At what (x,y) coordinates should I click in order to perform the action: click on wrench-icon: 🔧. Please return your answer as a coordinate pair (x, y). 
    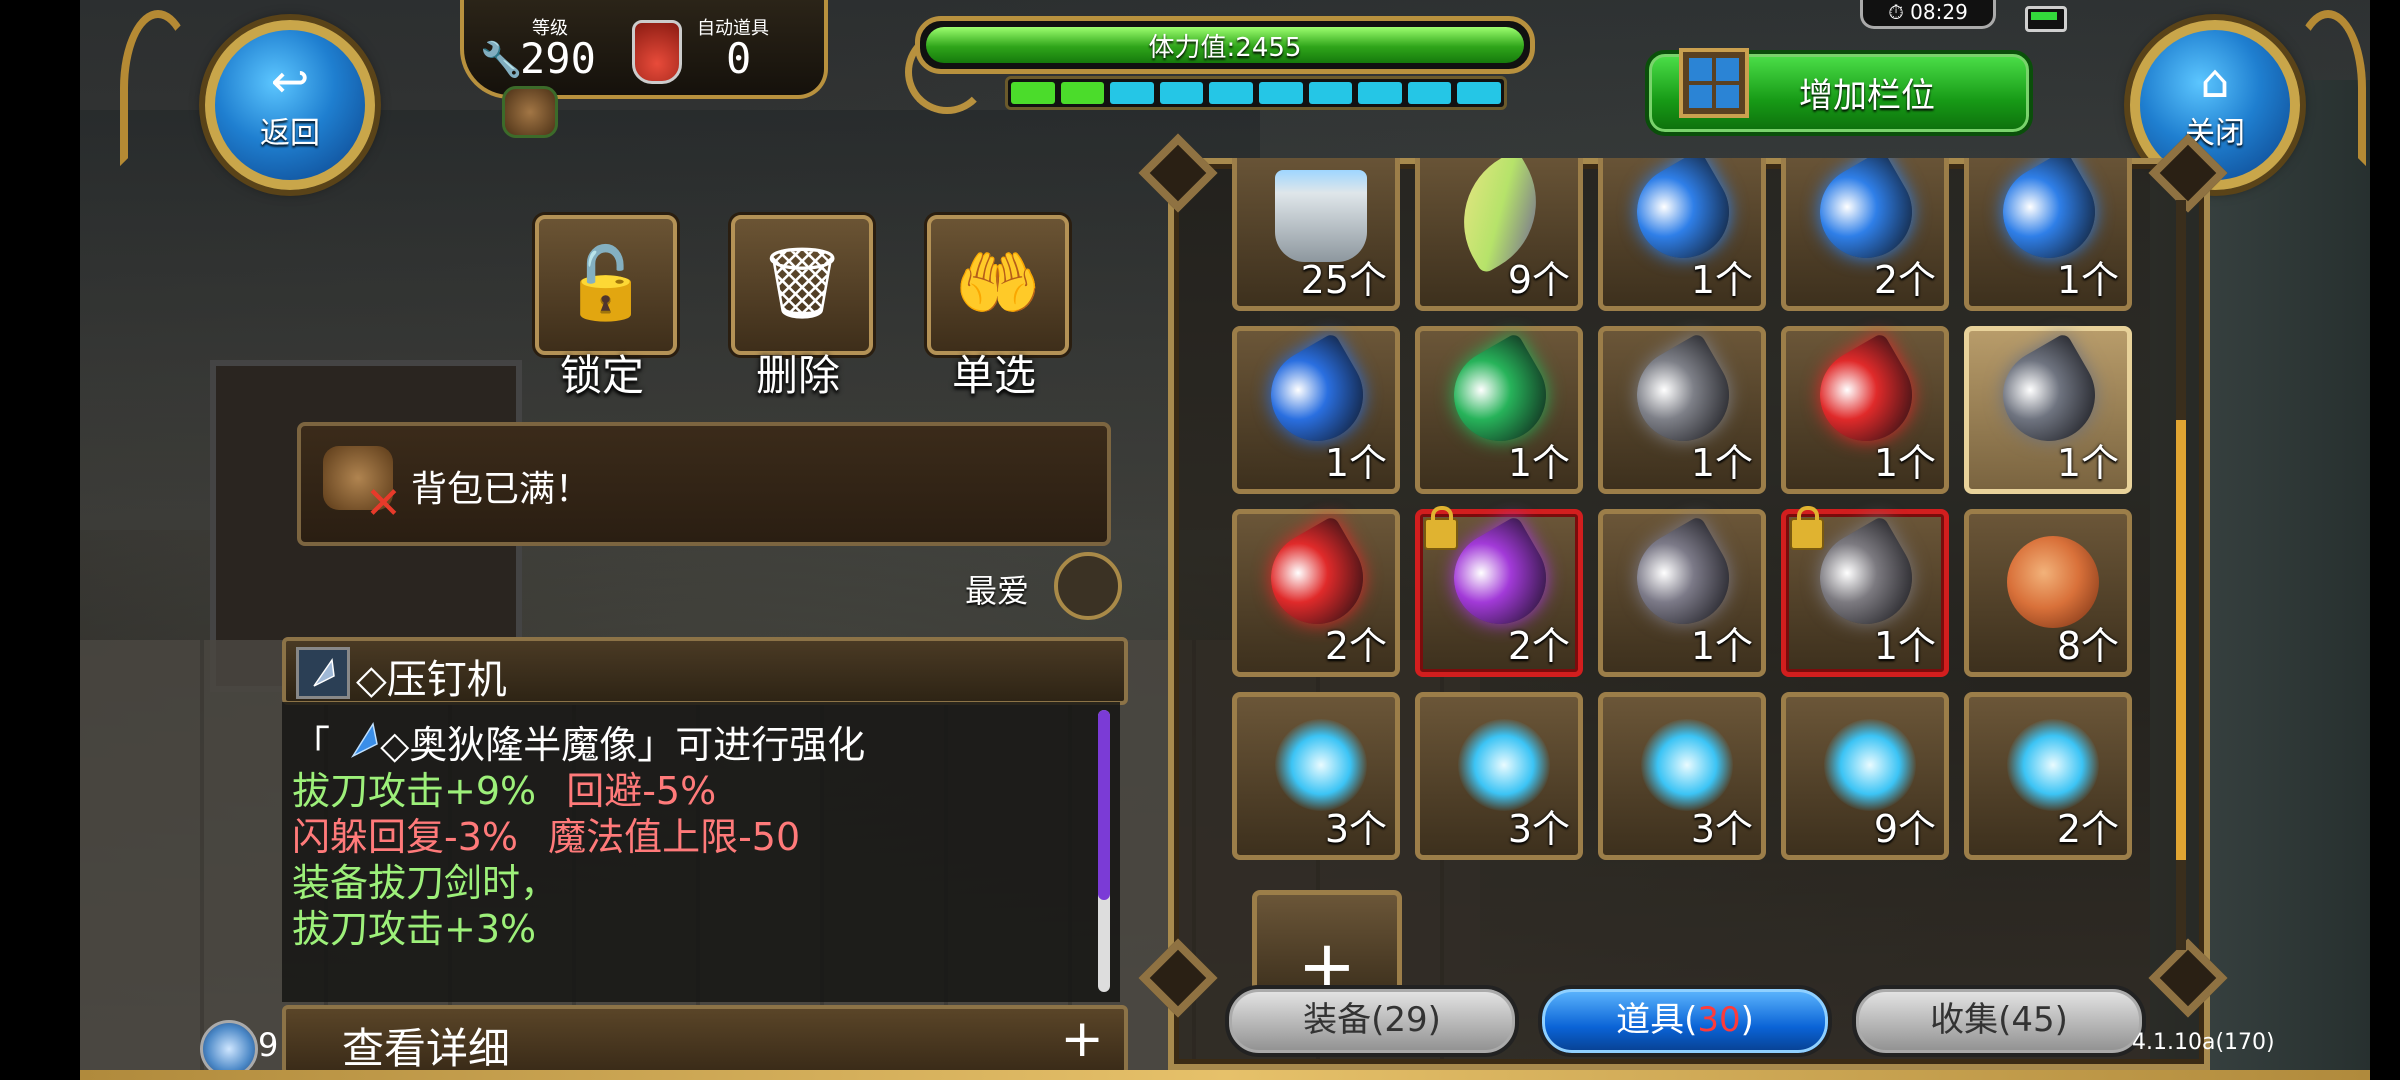
    Looking at the image, I should click on (501, 60).